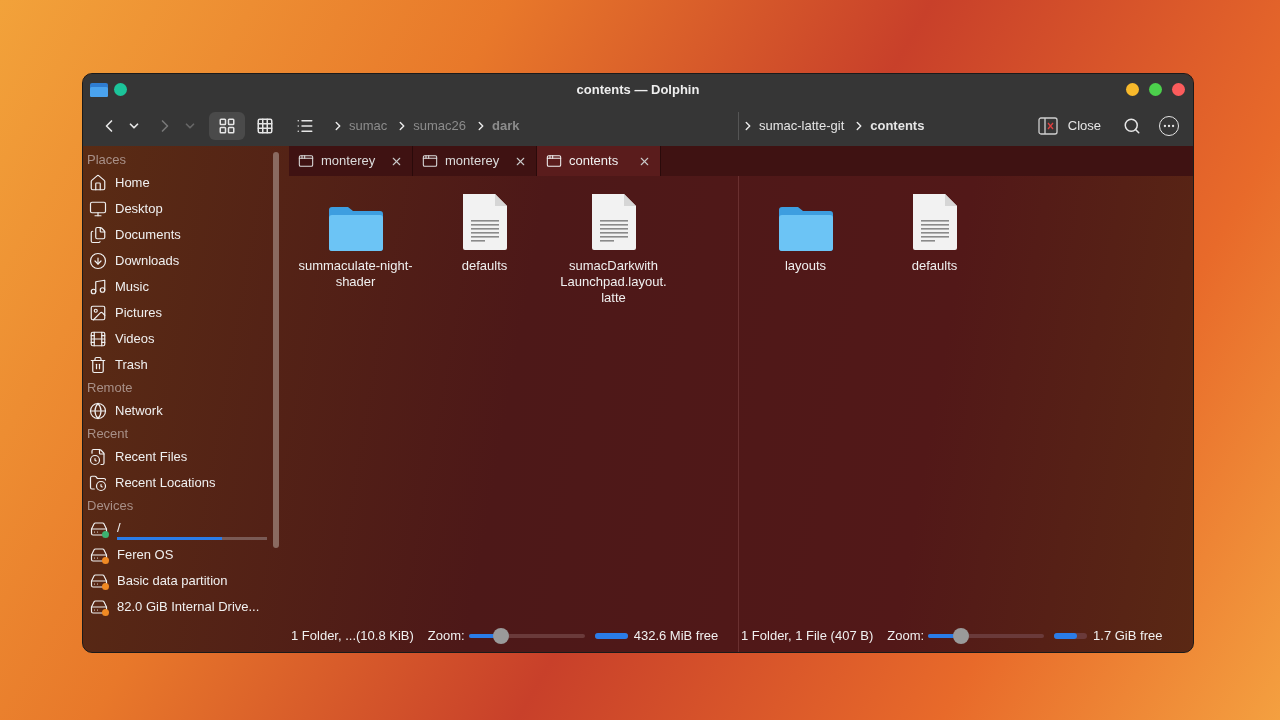  What do you see at coordinates (802, 125) in the screenshot?
I see `breadcrumb-item: sumac-latte-git` at bounding box center [802, 125].